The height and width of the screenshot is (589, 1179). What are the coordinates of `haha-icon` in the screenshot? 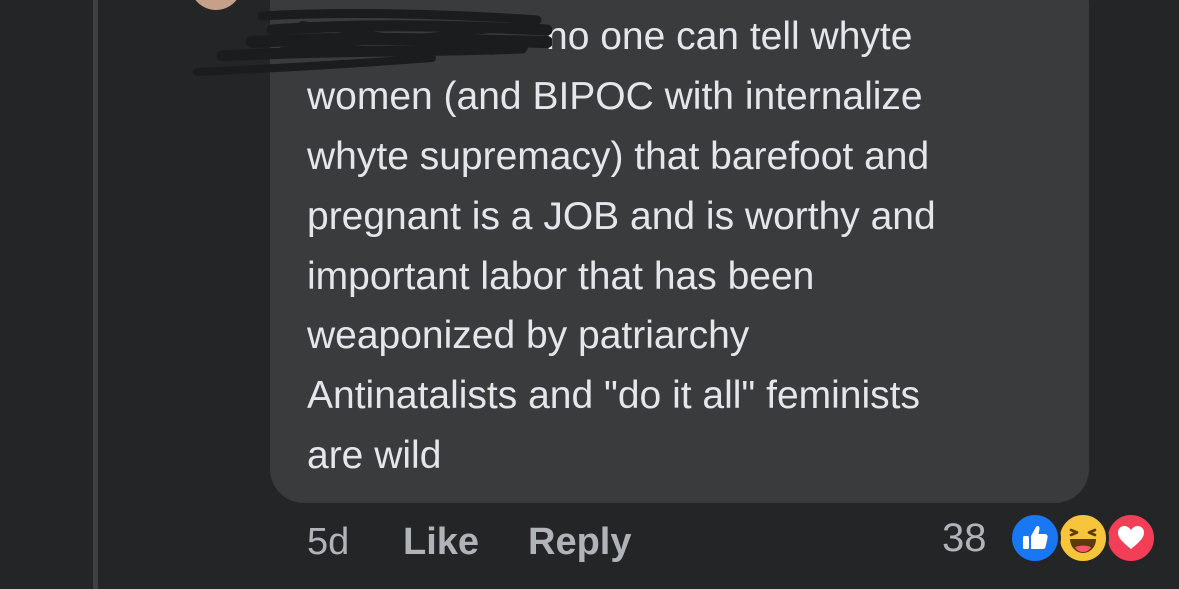 It's located at (1083, 538).